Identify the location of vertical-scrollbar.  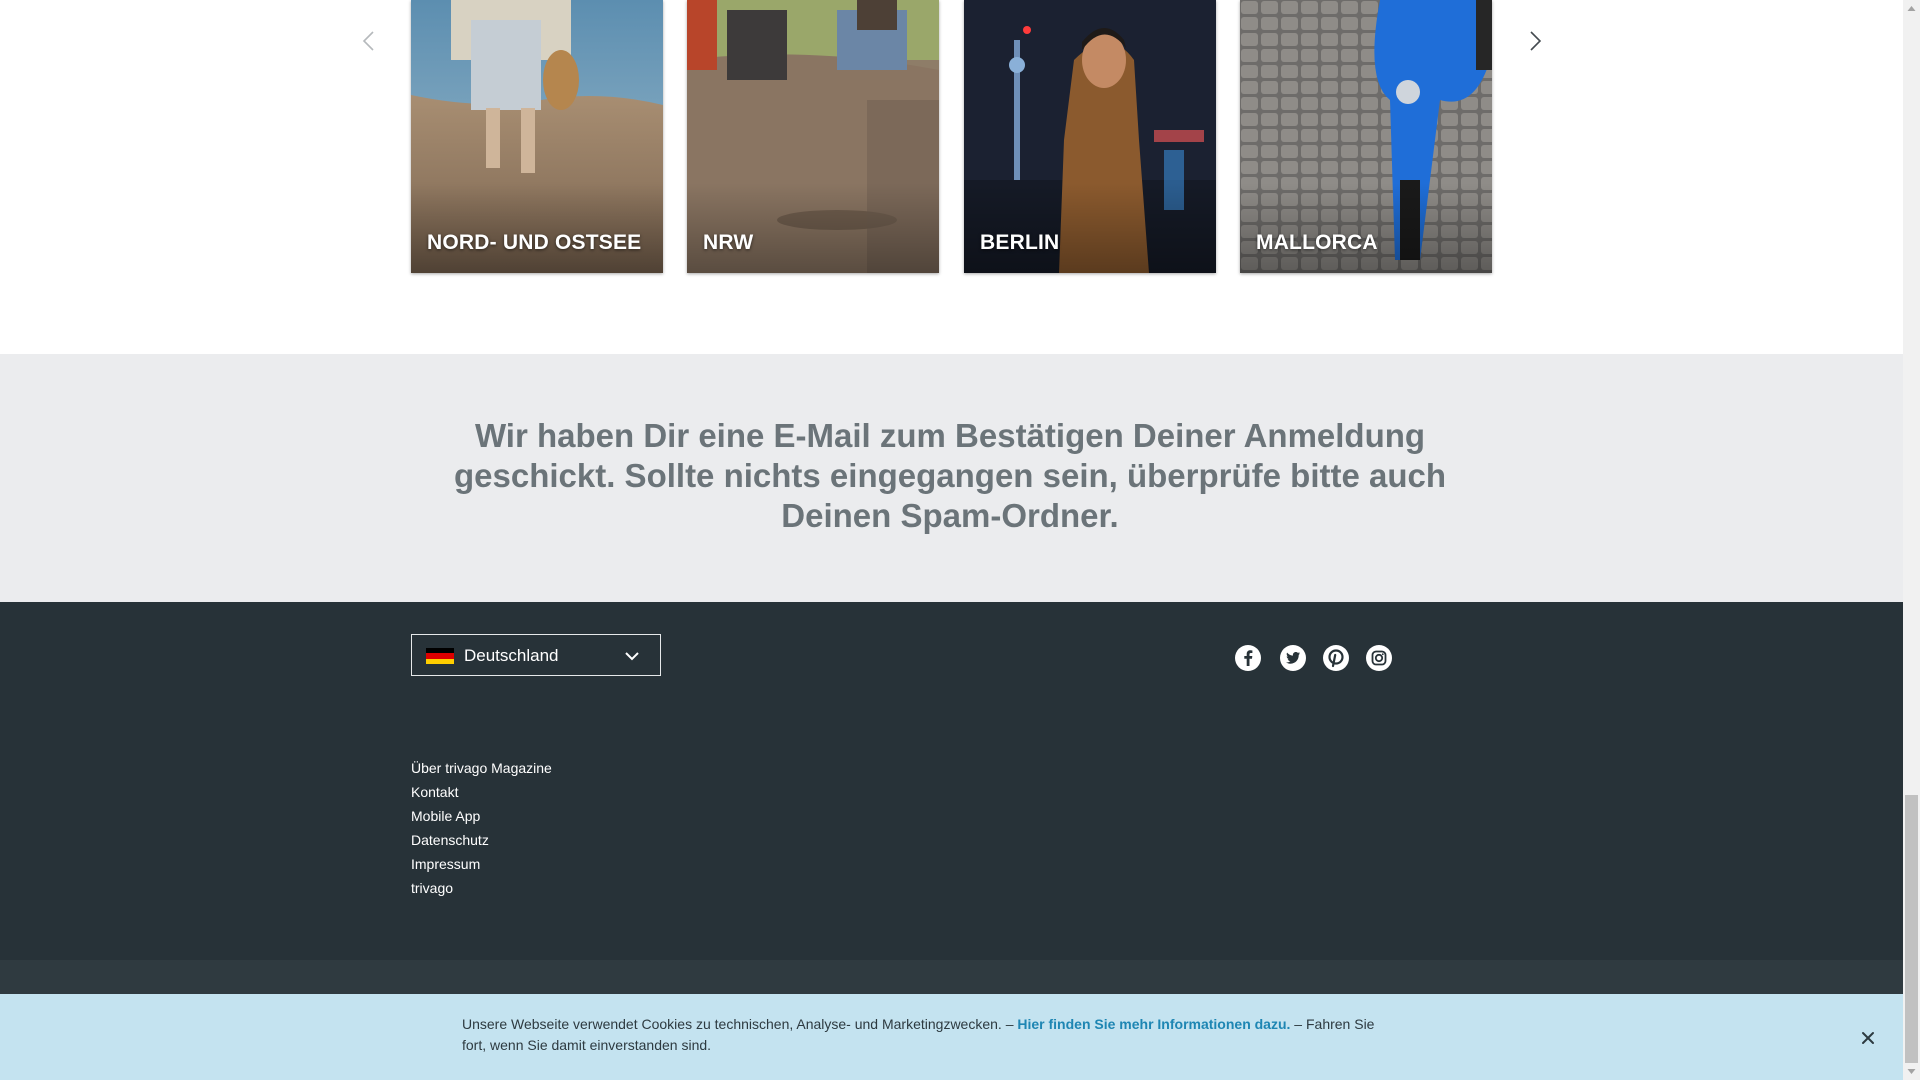
(1911, 540).